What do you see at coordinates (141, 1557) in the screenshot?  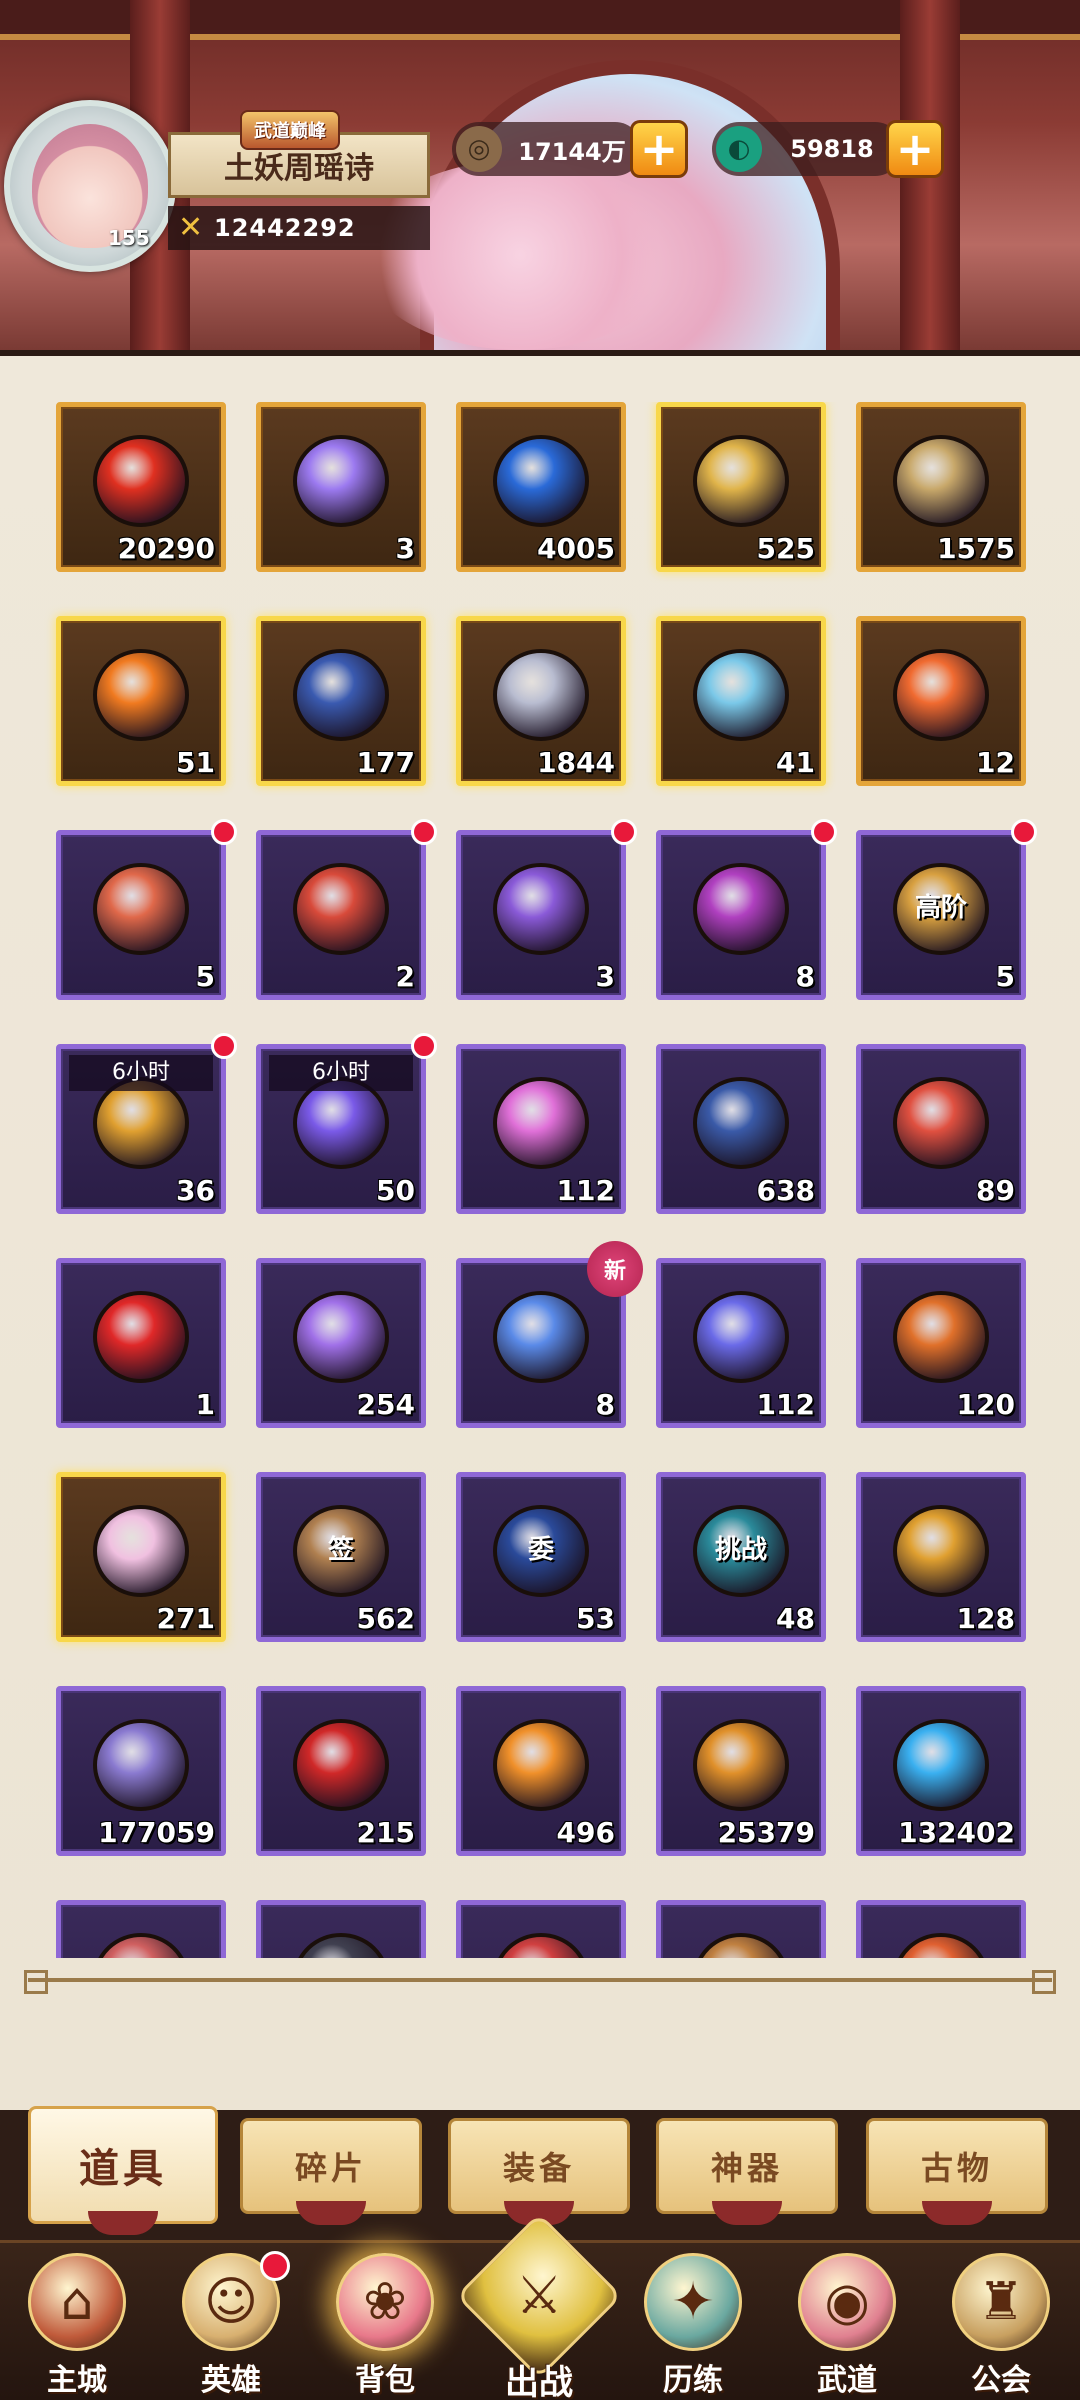 I see `inventory-slot: 271` at bounding box center [141, 1557].